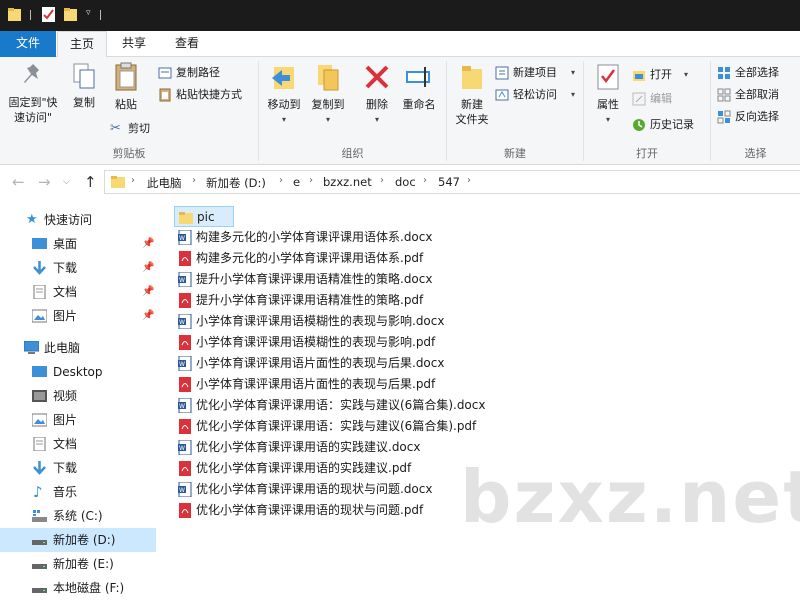 The height and width of the screenshot is (600, 800). Describe the element at coordinates (502, 95) in the screenshot. I see `easy-access-icon` at that location.